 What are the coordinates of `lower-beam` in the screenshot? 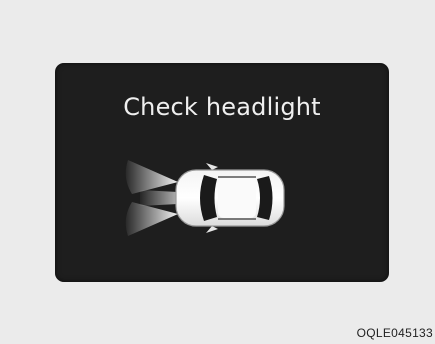 It's located at (151, 219).